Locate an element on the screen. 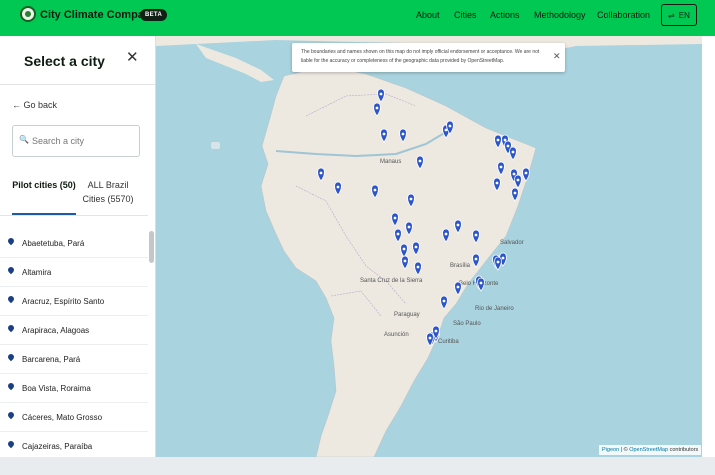  list-item: Arapiraca, Alagoas is located at coordinates (74, 330).